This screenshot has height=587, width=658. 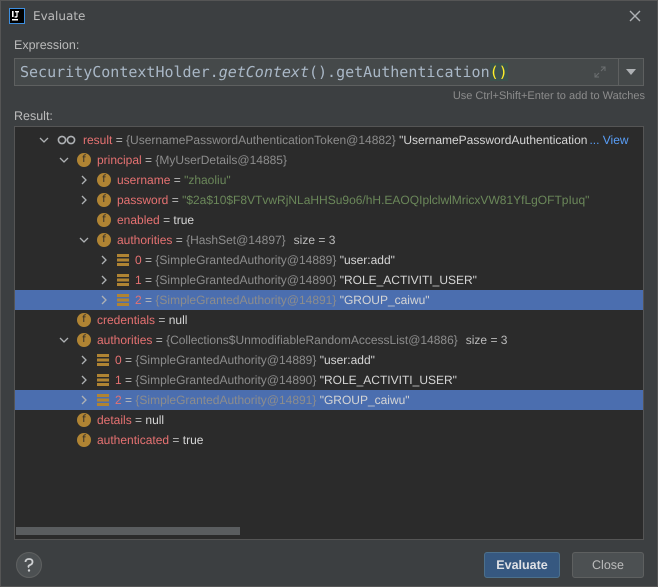 What do you see at coordinates (59, 16) in the screenshot?
I see `window-title: Evaluate` at bounding box center [59, 16].